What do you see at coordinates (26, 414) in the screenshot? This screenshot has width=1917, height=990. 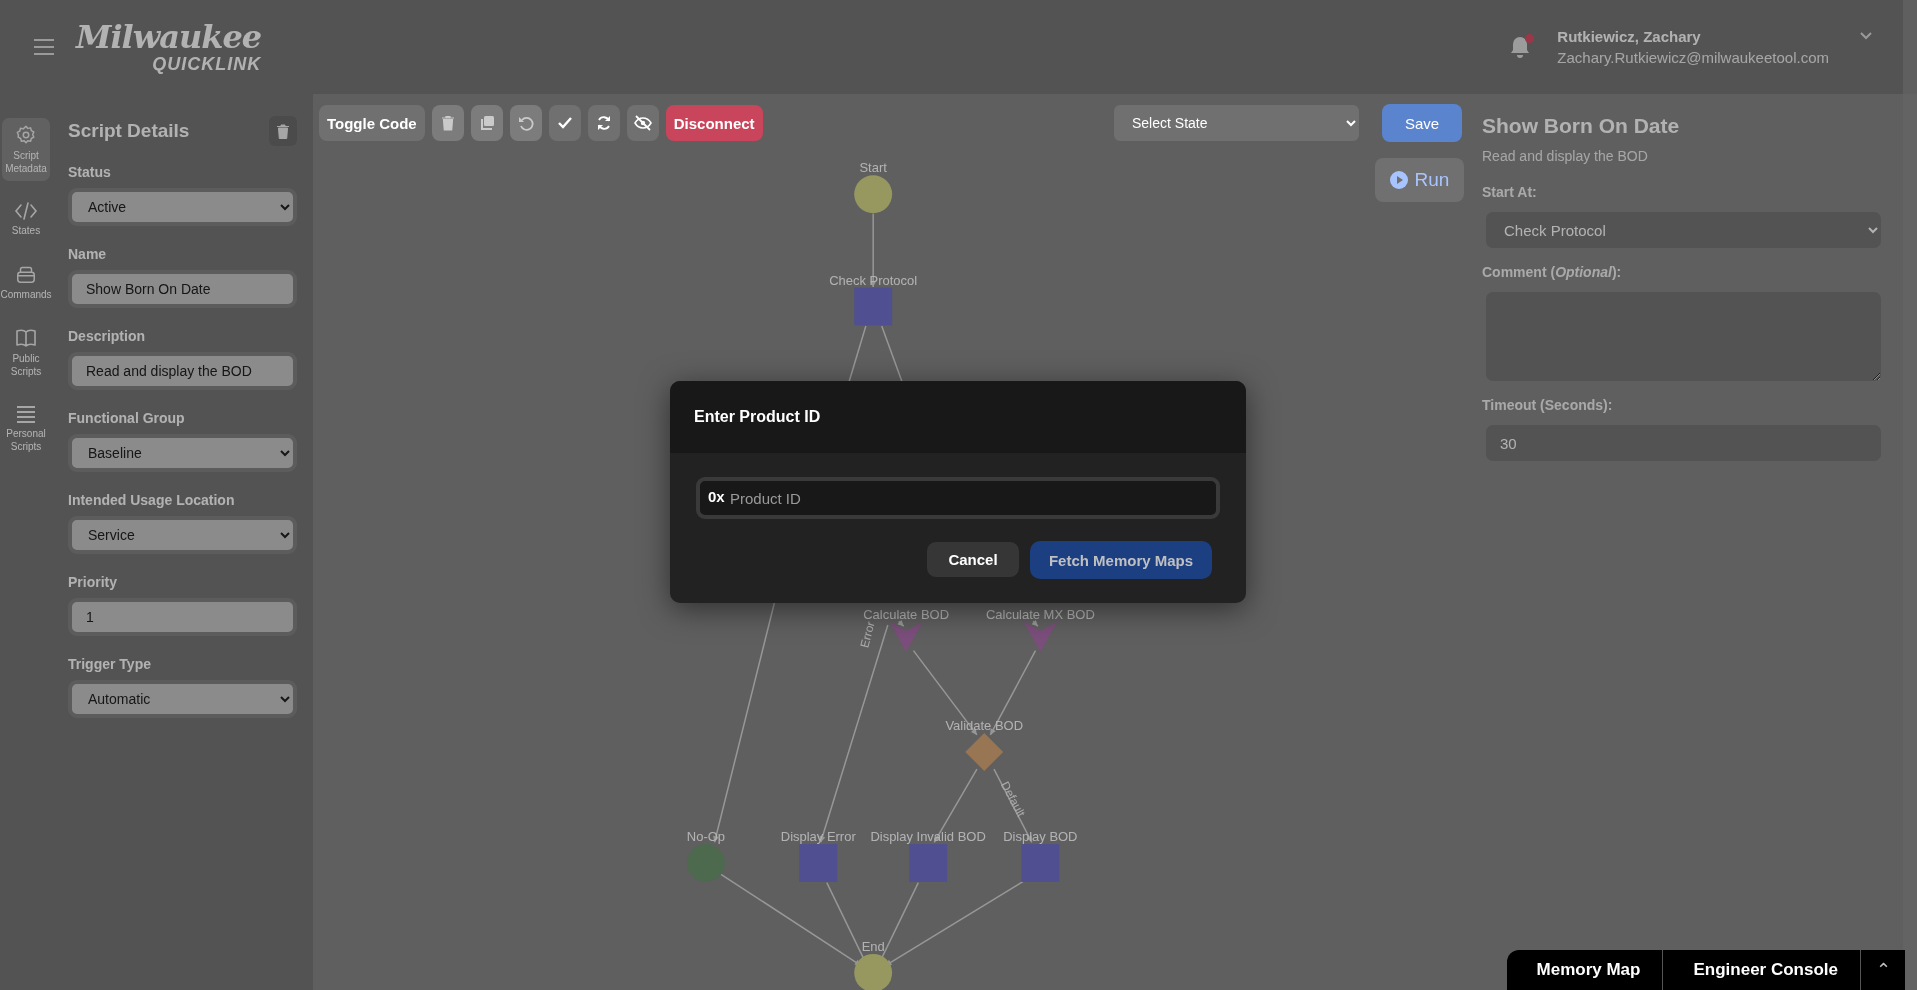 I see `list-icon` at bounding box center [26, 414].